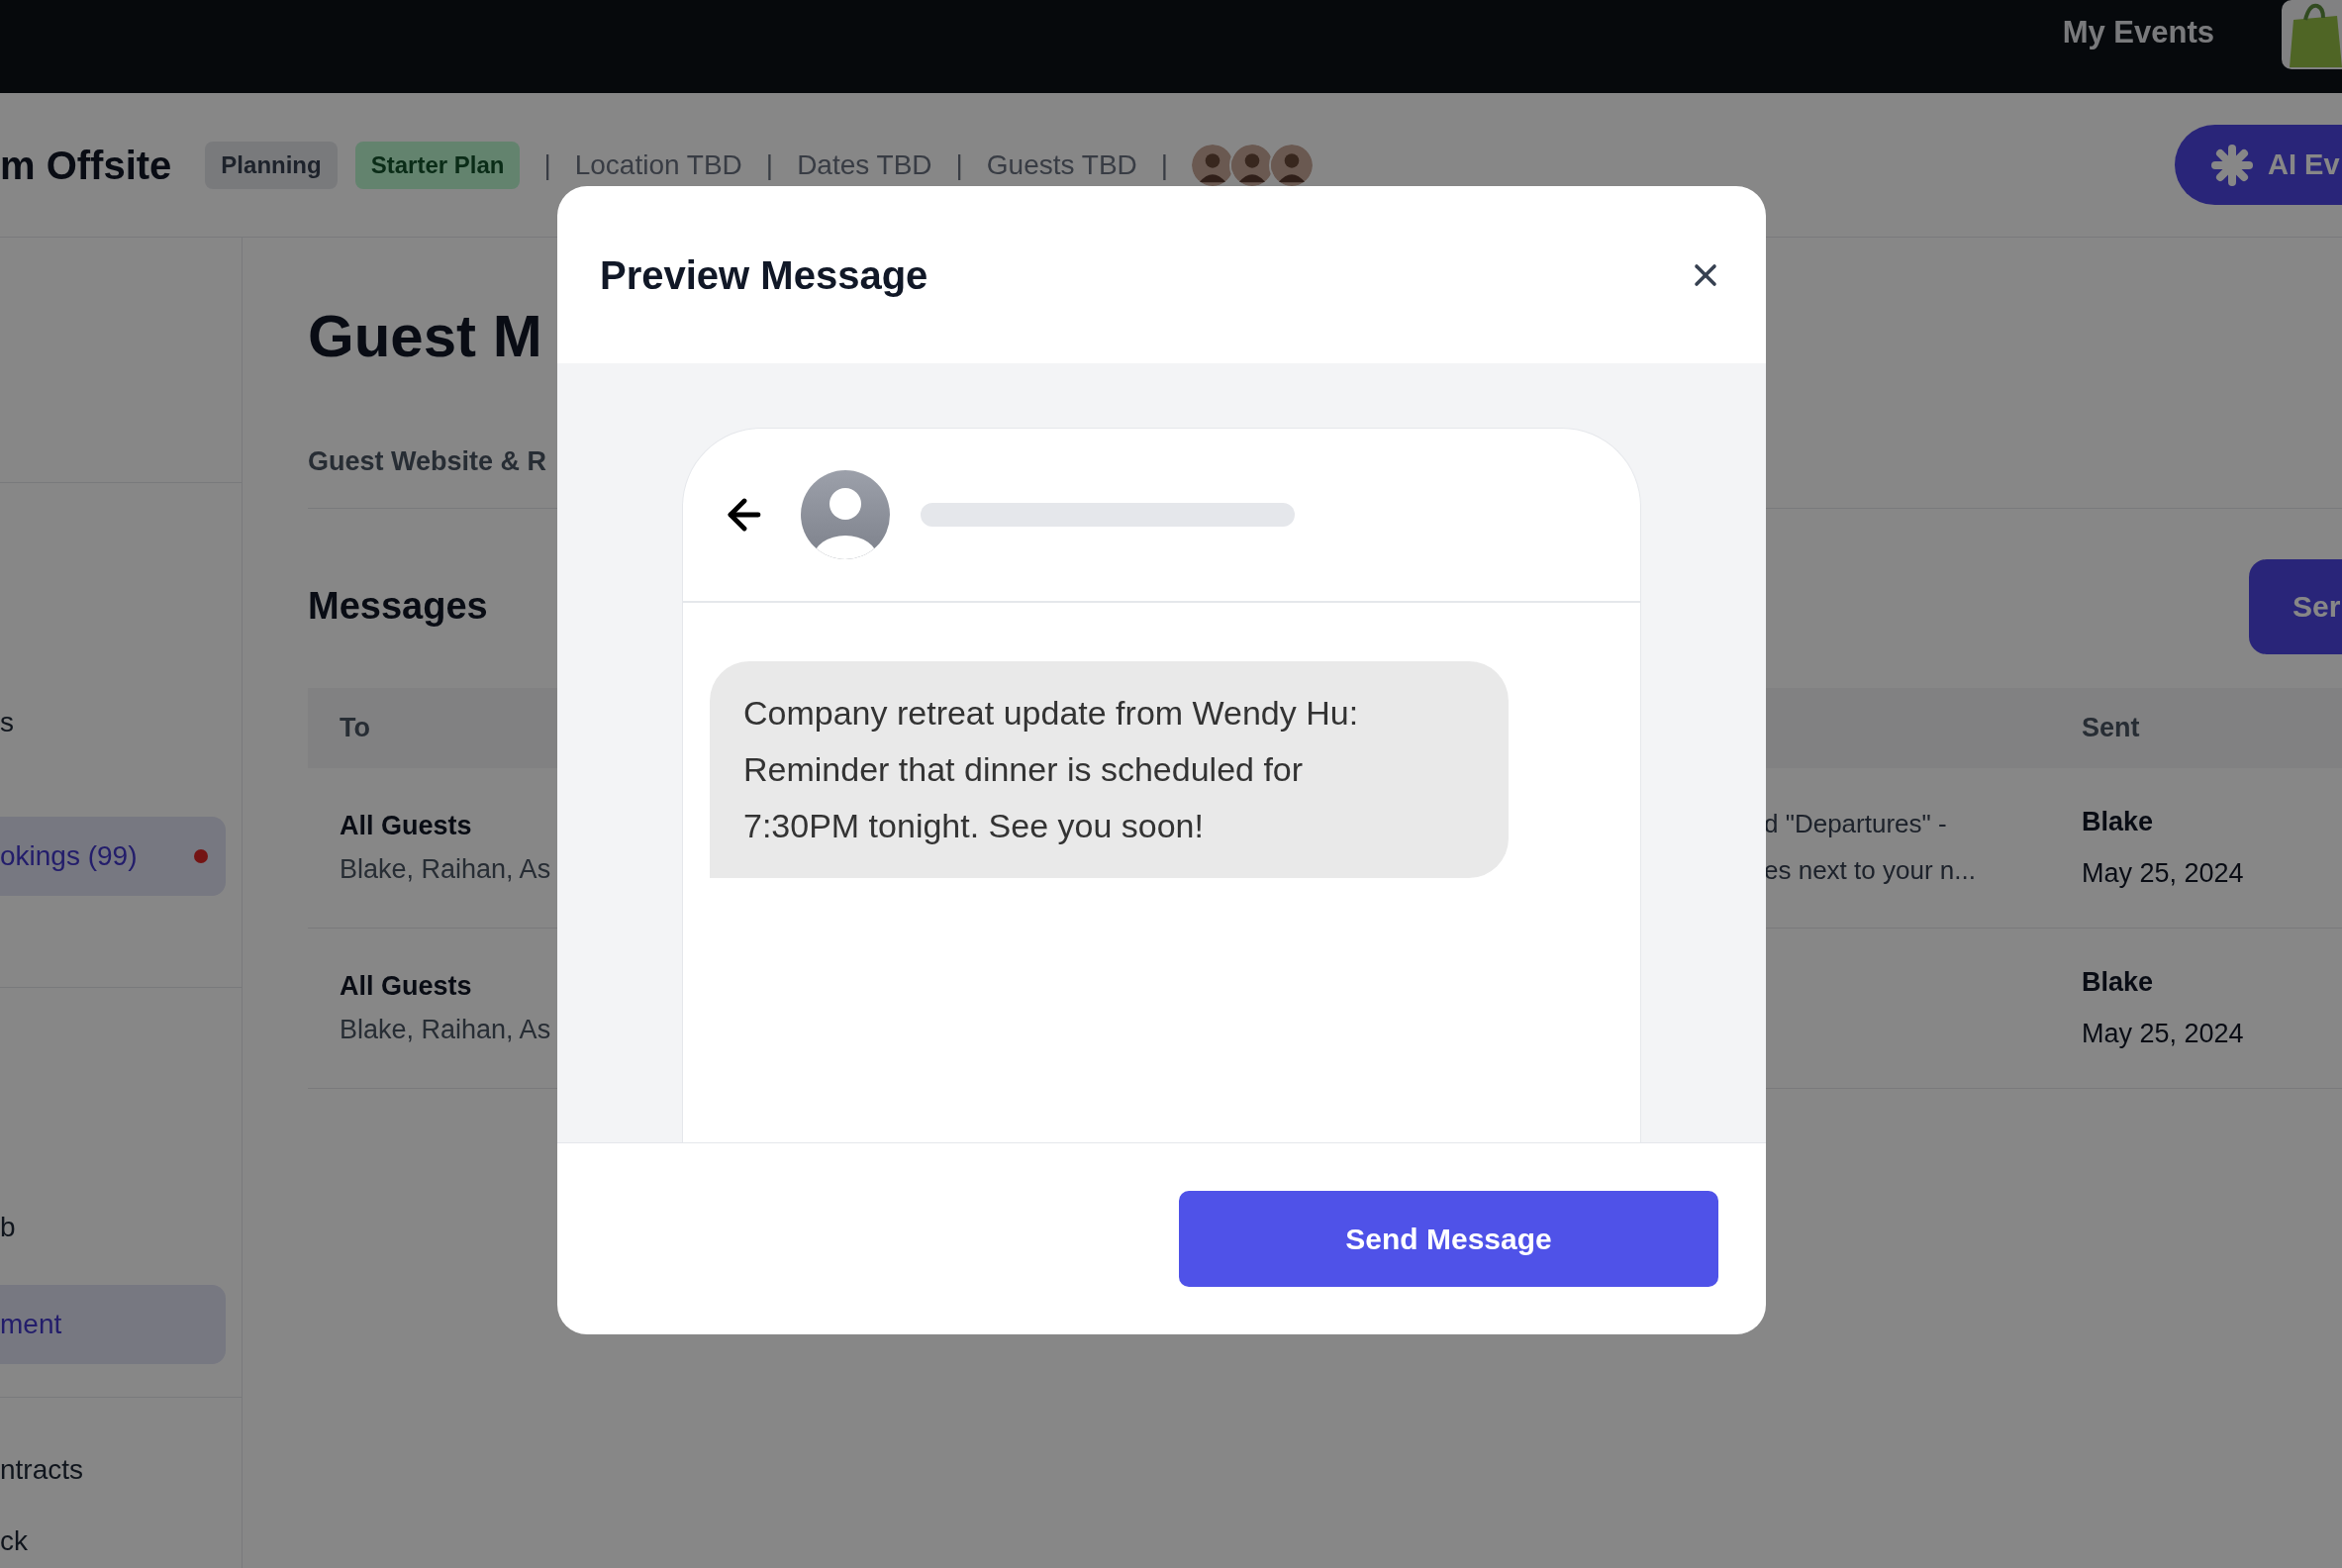 The image size is (2342, 1568). What do you see at coordinates (764, 275) in the screenshot?
I see `dialog-title: Preview Message` at bounding box center [764, 275].